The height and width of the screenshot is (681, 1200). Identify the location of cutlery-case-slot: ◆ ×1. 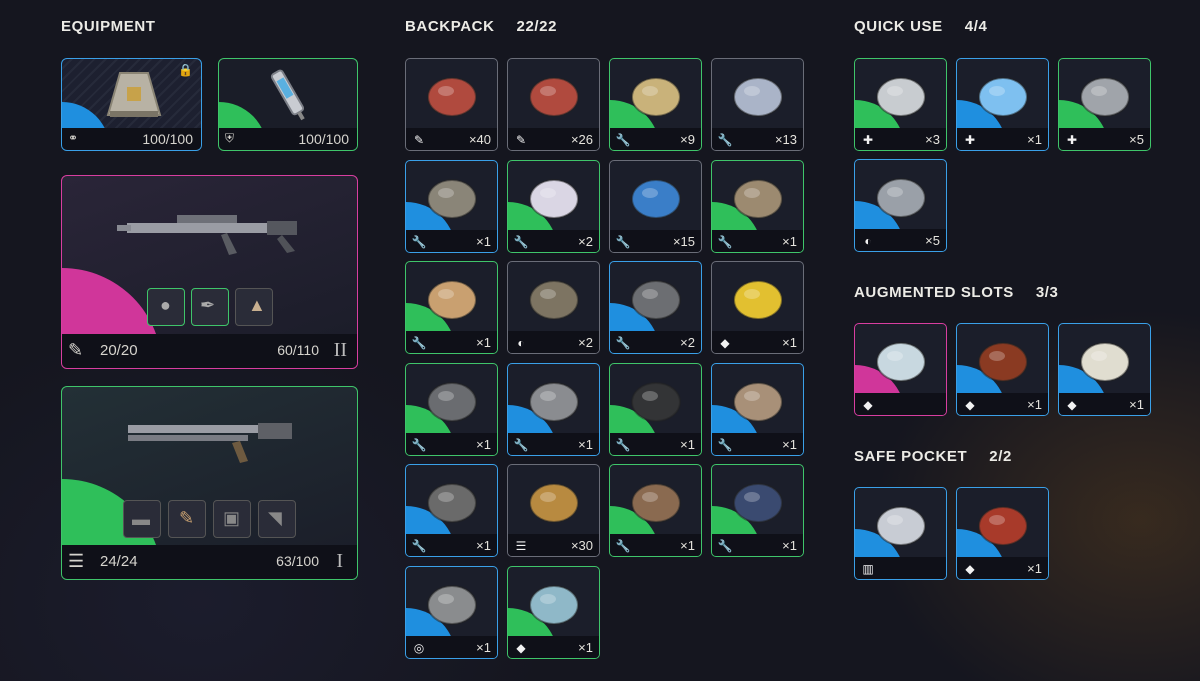
(1002, 533).